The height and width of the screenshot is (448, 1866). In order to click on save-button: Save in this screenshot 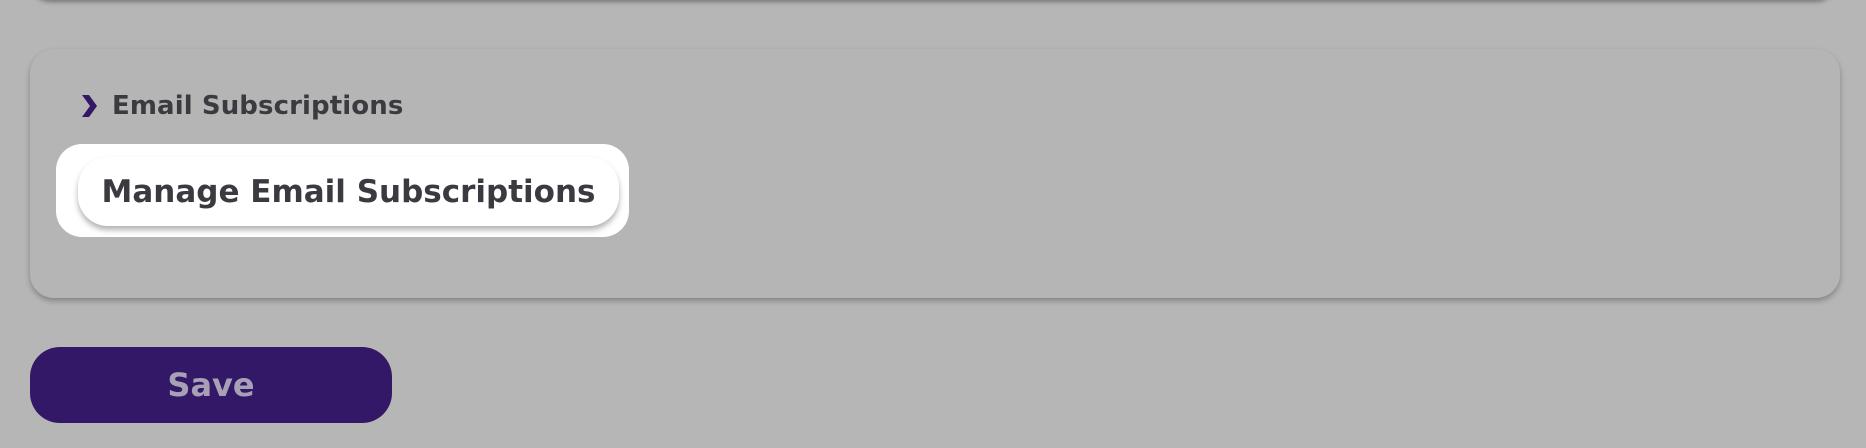, I will do `click(211, 385)`.